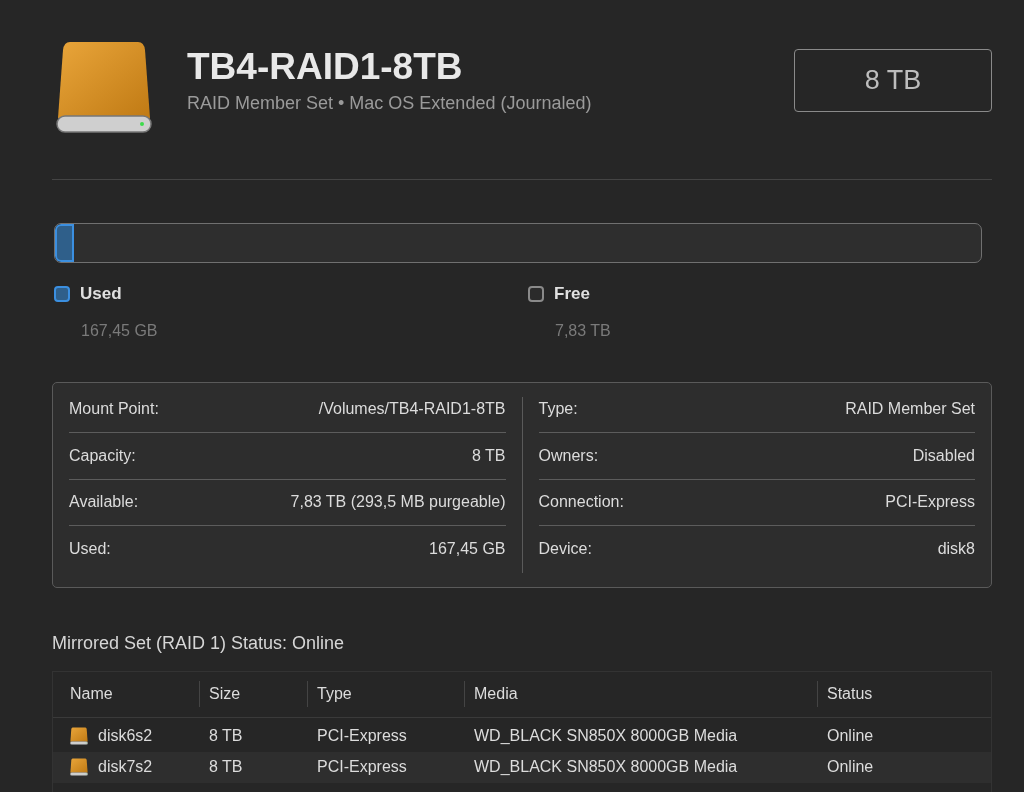 Image resolution: width=1024 pixels, height=792 pixels. What do you see at coordinates (489, 455) in the screenshot?
I see `info-value: 8 TB` at bounding box center [489, 455].